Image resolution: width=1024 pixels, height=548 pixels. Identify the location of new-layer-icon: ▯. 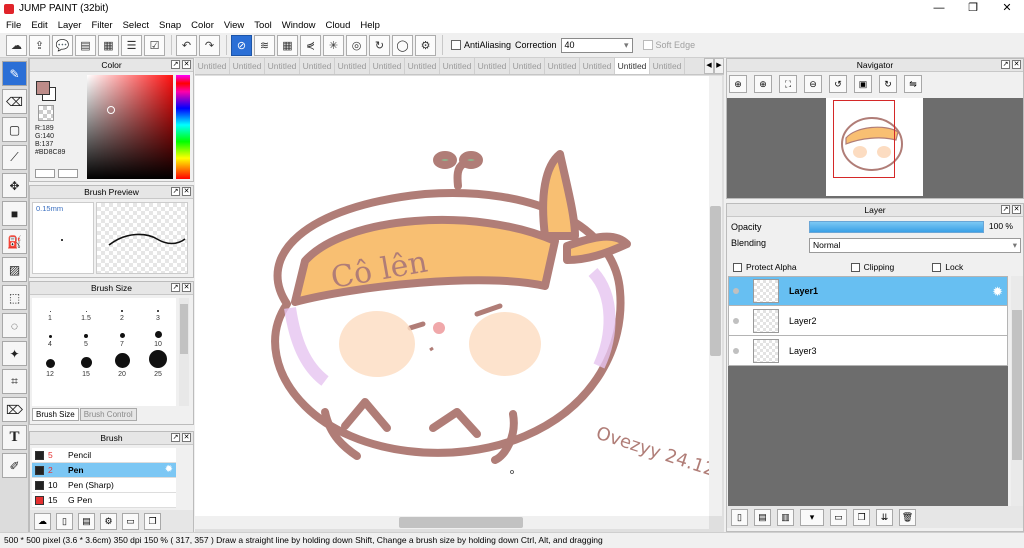
(739, 517).